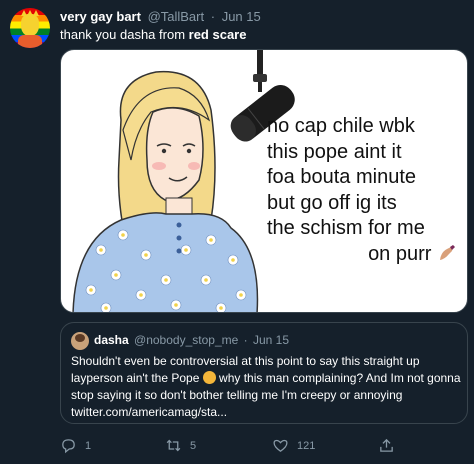  Describe the element at coordinates (173, 445) in the screenshot. I see `retweet-icon` at that location.